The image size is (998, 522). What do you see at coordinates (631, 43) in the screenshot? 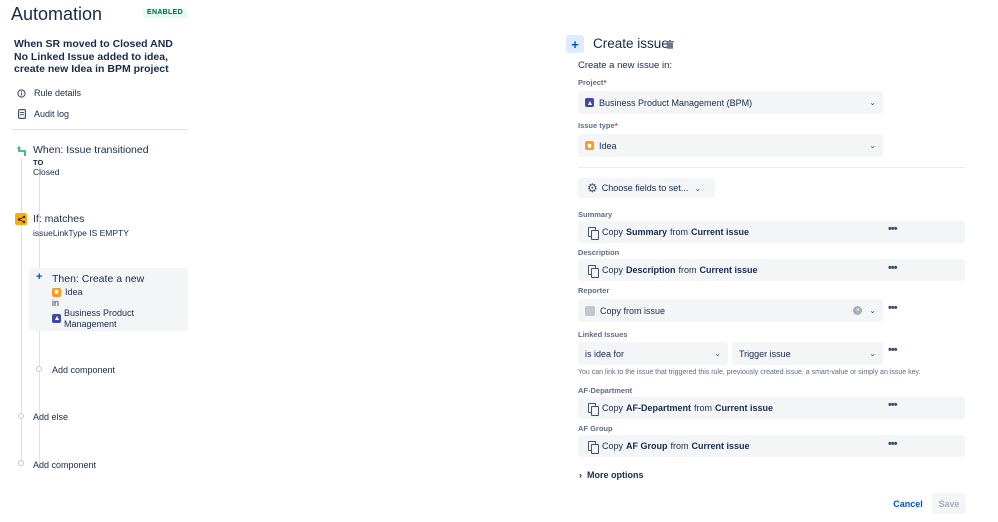
I see `panel-title: Create issue` at bounding box center [631, 43].